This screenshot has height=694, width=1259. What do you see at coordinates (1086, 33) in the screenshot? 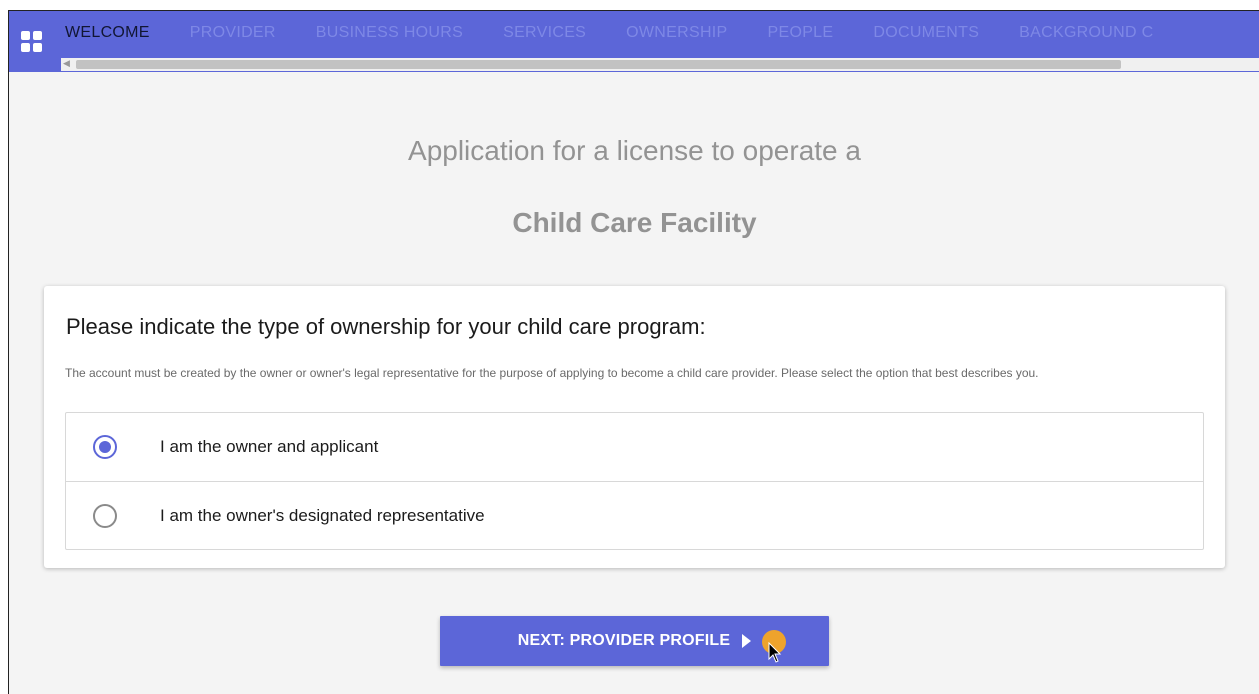
I see `tab-background-check: BACKGROUND C` at bounding box center [1086, 33].